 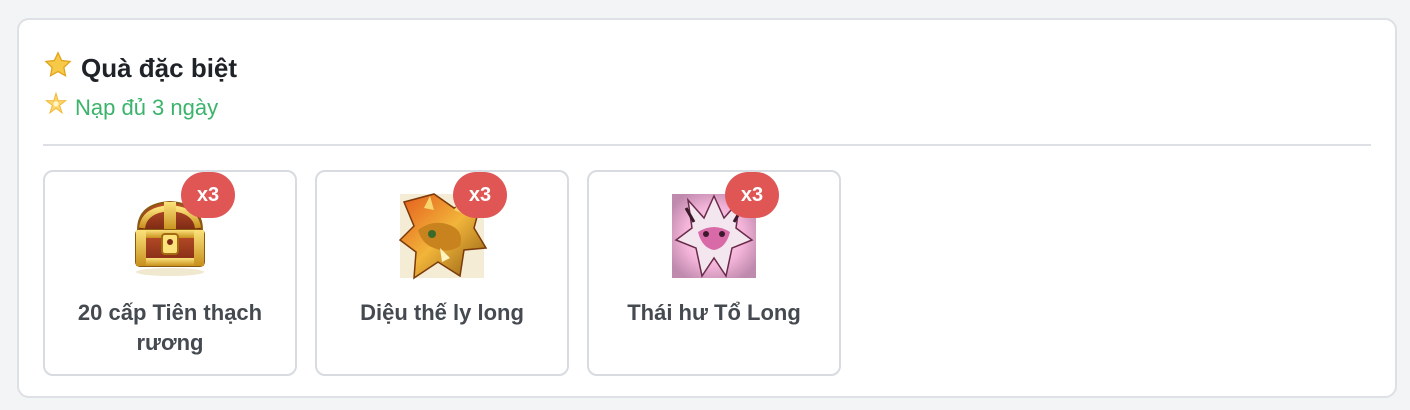 I want to click on gift-name: Thái hư Tổ Long, so click(x=714, y=312).